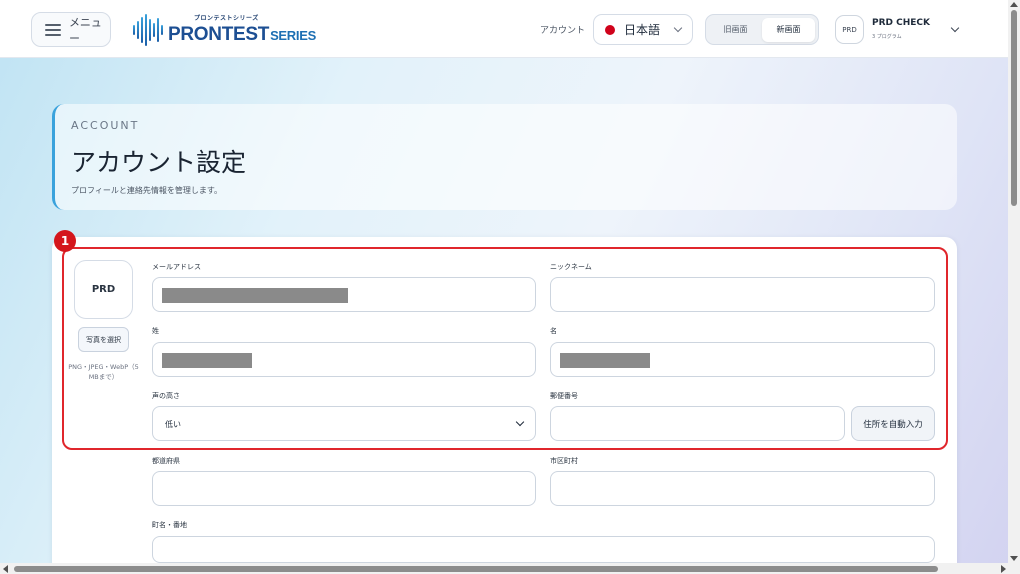 The height and width of the screenshot is (574, 1020). I want to click on logo-wordmark: PRONTESTSERIES, so click(242, 34).